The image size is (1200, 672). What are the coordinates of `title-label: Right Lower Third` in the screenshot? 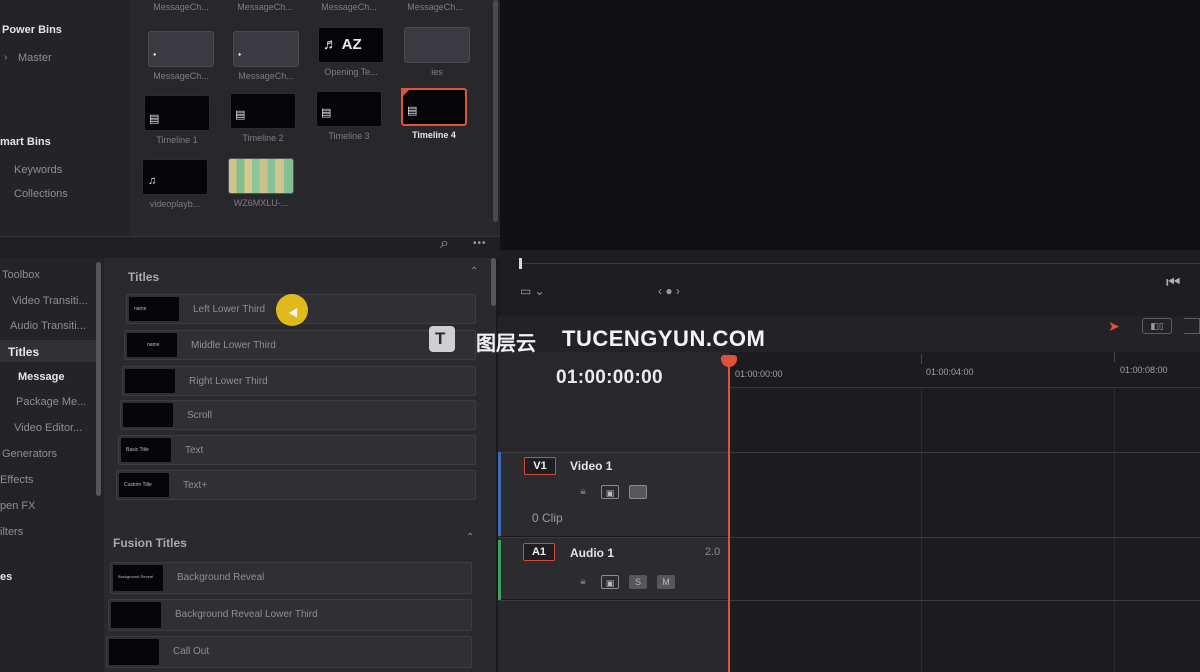 It's located at (228, 381).